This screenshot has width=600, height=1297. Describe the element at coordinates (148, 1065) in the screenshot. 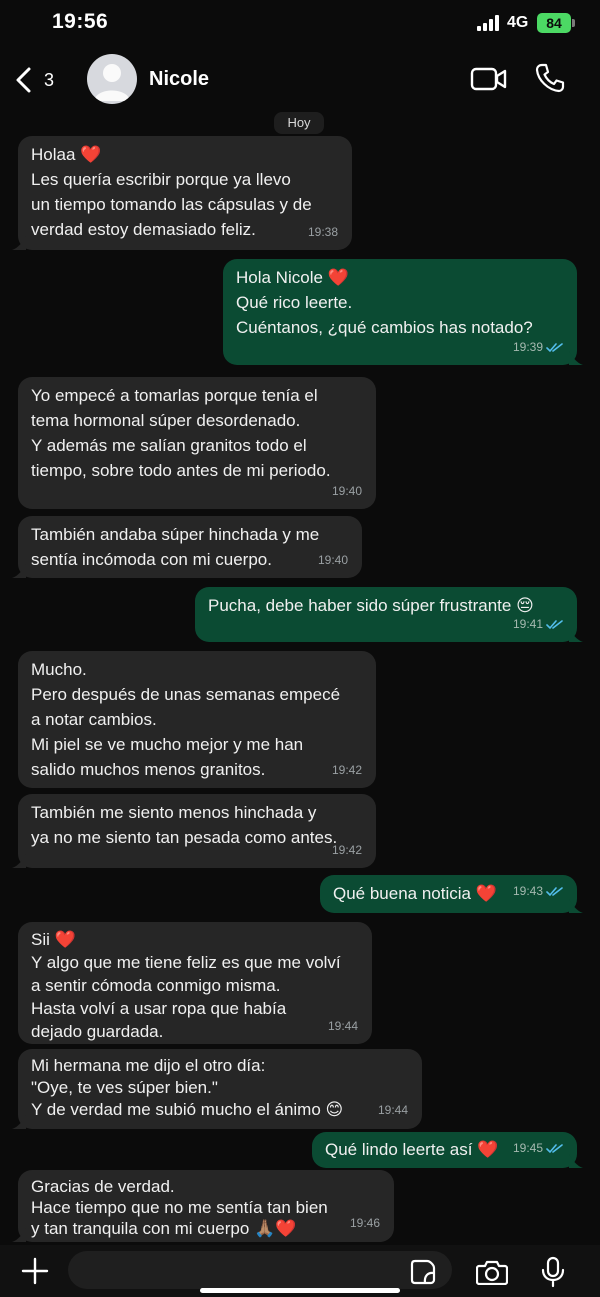

I see `message-text: Mi hermana me dijo el otro día:` at that location.